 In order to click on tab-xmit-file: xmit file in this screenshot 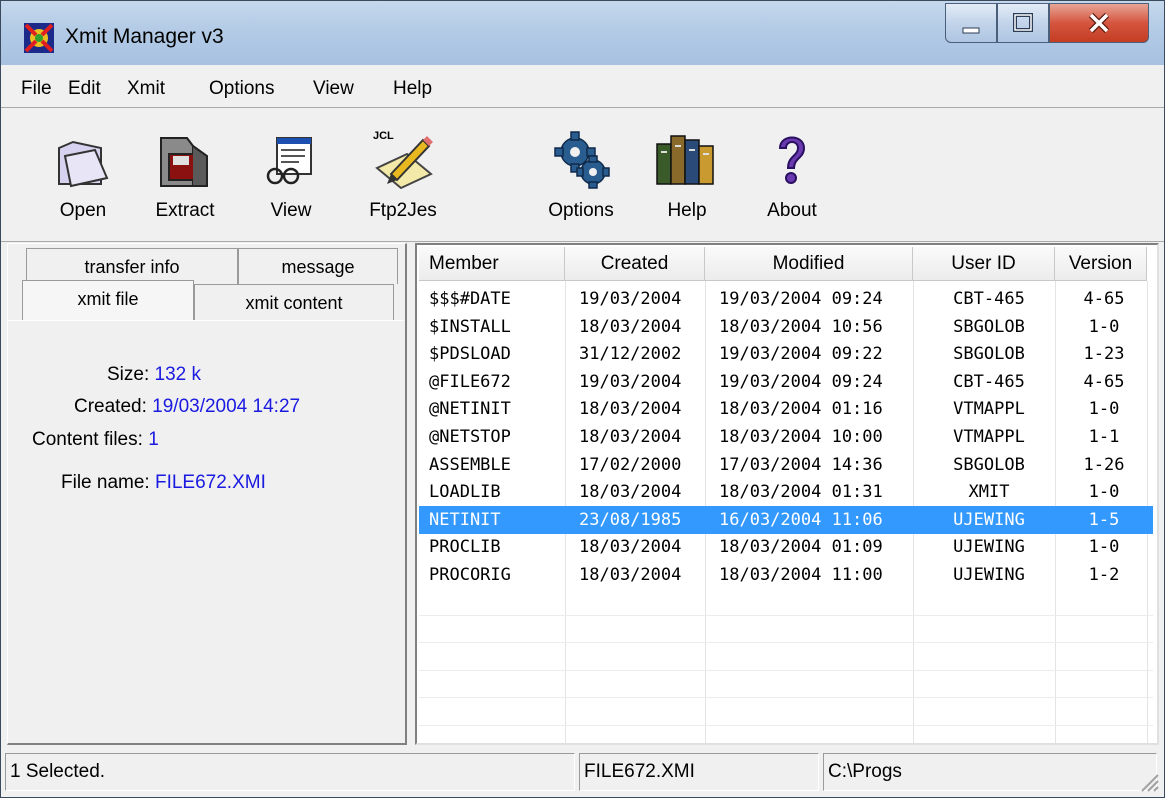, I will do `click(108, 300)`.